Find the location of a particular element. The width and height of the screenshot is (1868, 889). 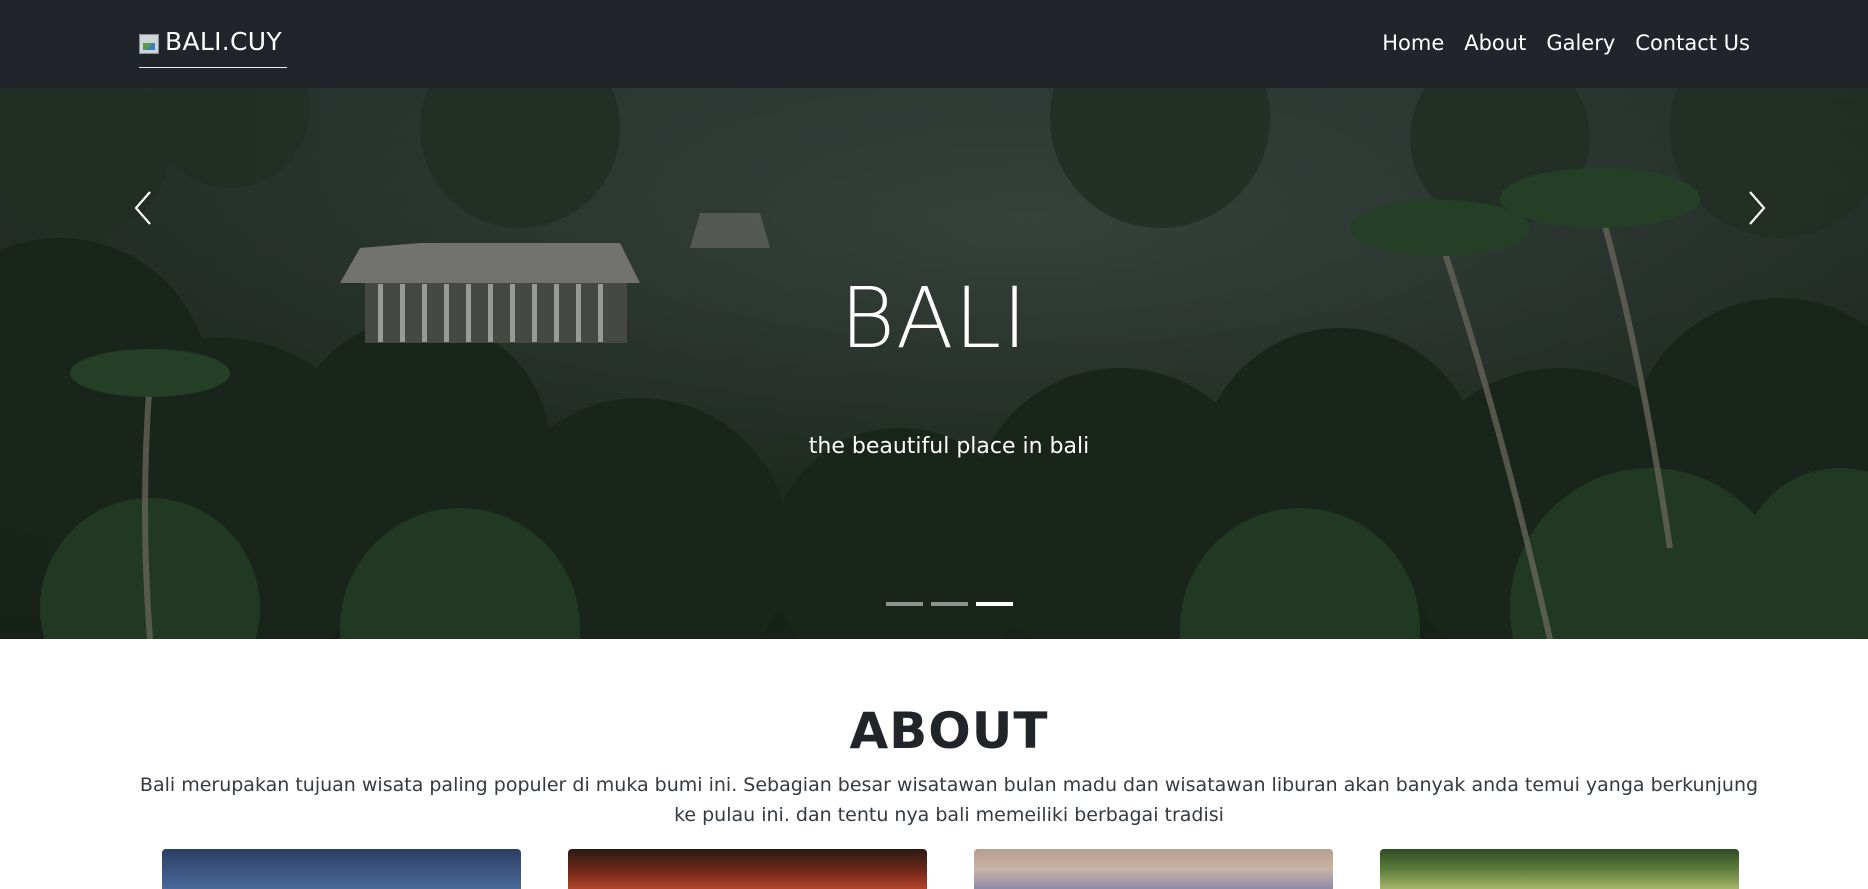

brand-link: BALI.CUY is located at coordinates (213, 45).